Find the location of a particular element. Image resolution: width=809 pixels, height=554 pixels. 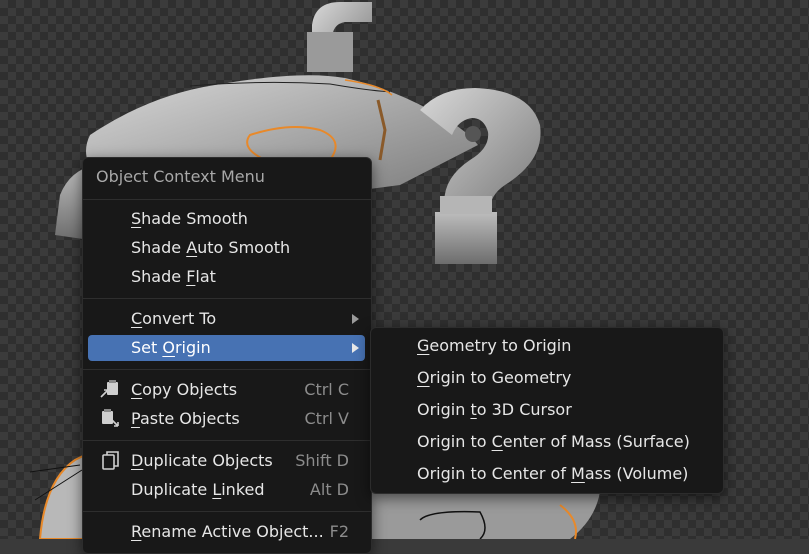

rename-active-object-item: Rename Active Object... F2 is located at coordinates (226, 532).